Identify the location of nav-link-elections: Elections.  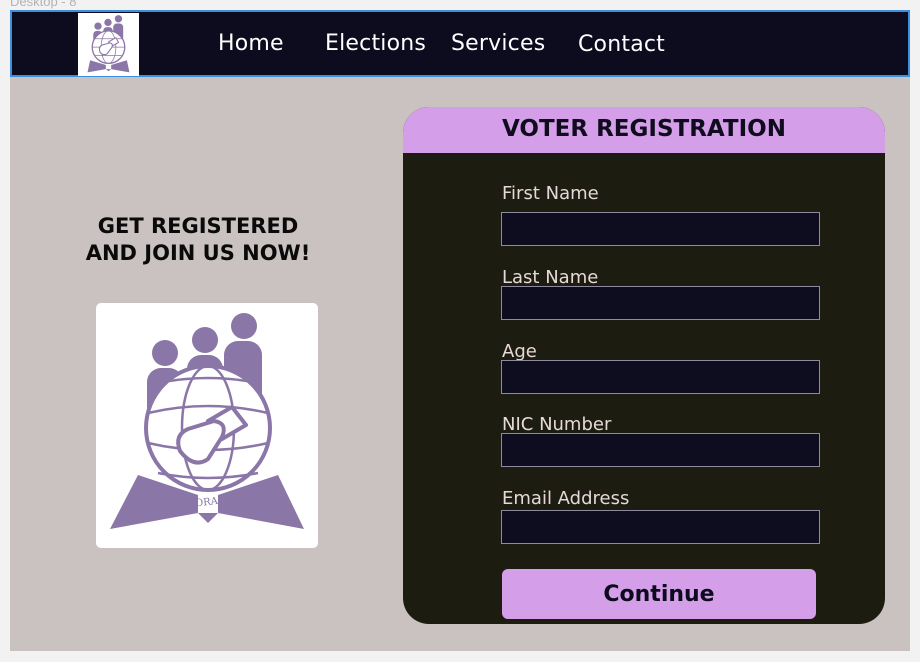
(375, 43).